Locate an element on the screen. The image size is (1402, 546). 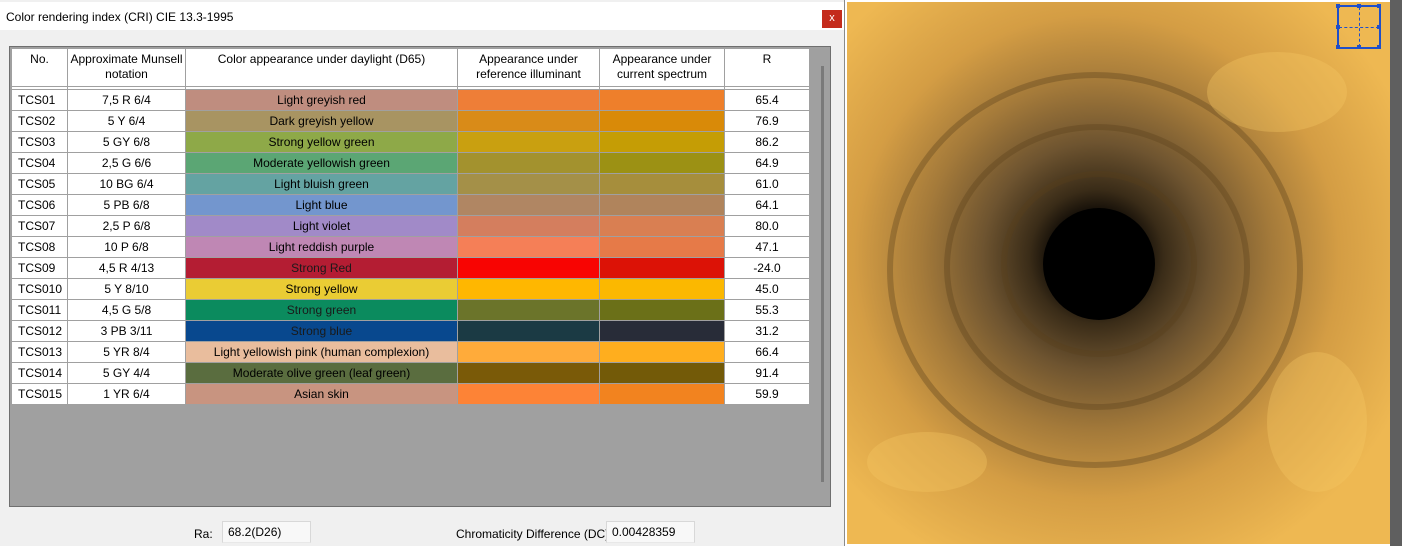
r-value-cell: 64.1 is located at coordinates (767, 205).